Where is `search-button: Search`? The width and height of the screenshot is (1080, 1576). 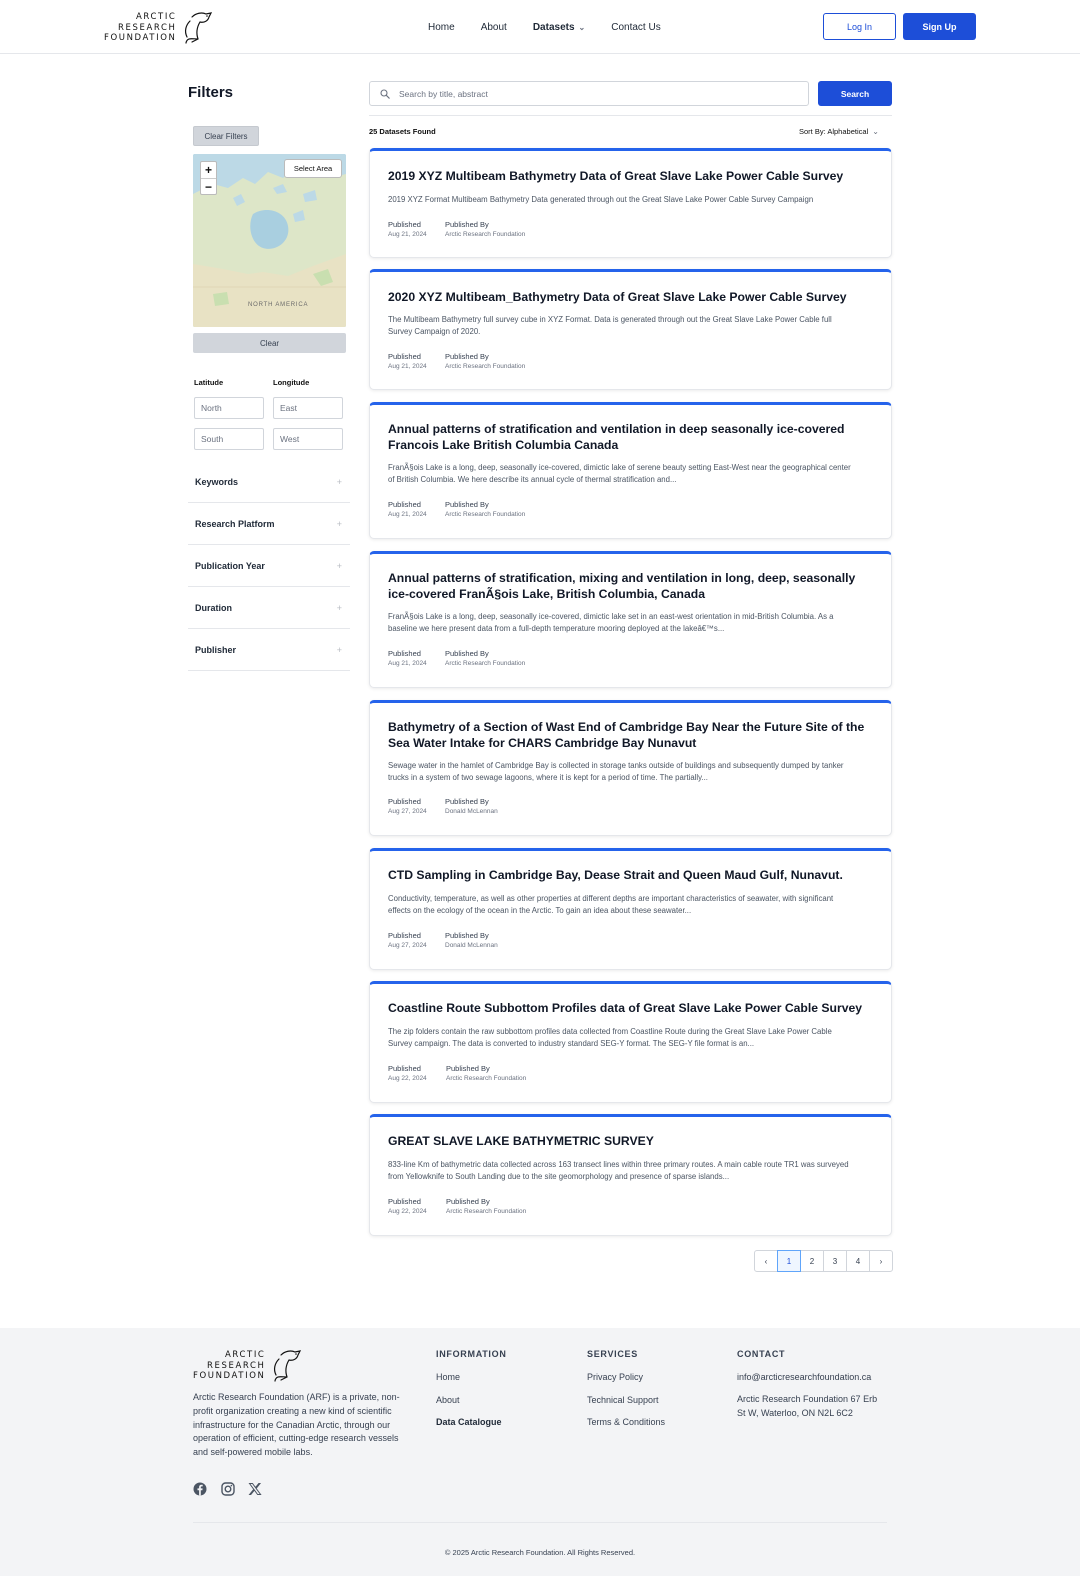
search-button: Search is located at coordinates (855, 93).